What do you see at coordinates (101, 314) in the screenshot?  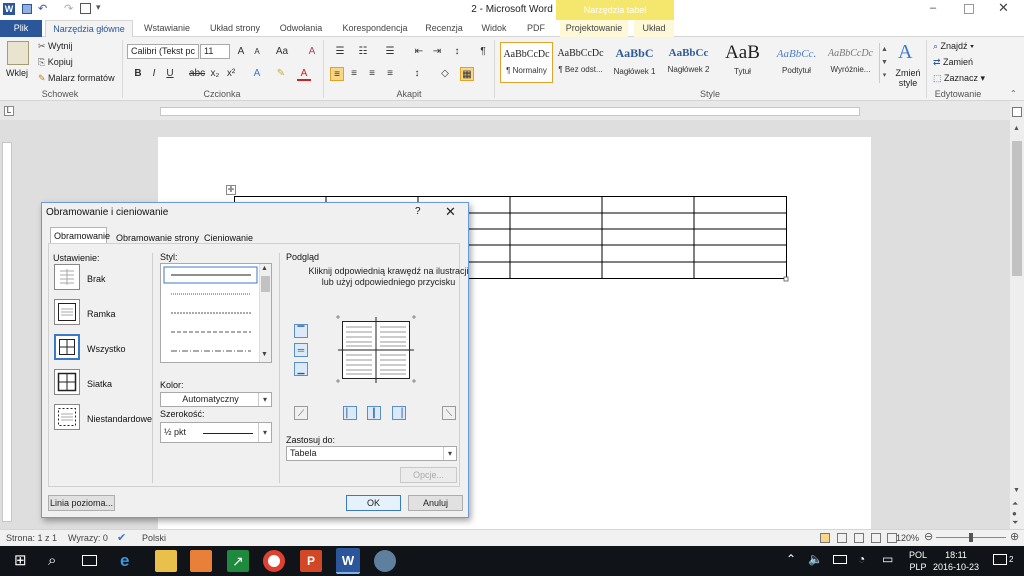 I see `setting-box-label: Ramka` at bounding box center [101, 314].